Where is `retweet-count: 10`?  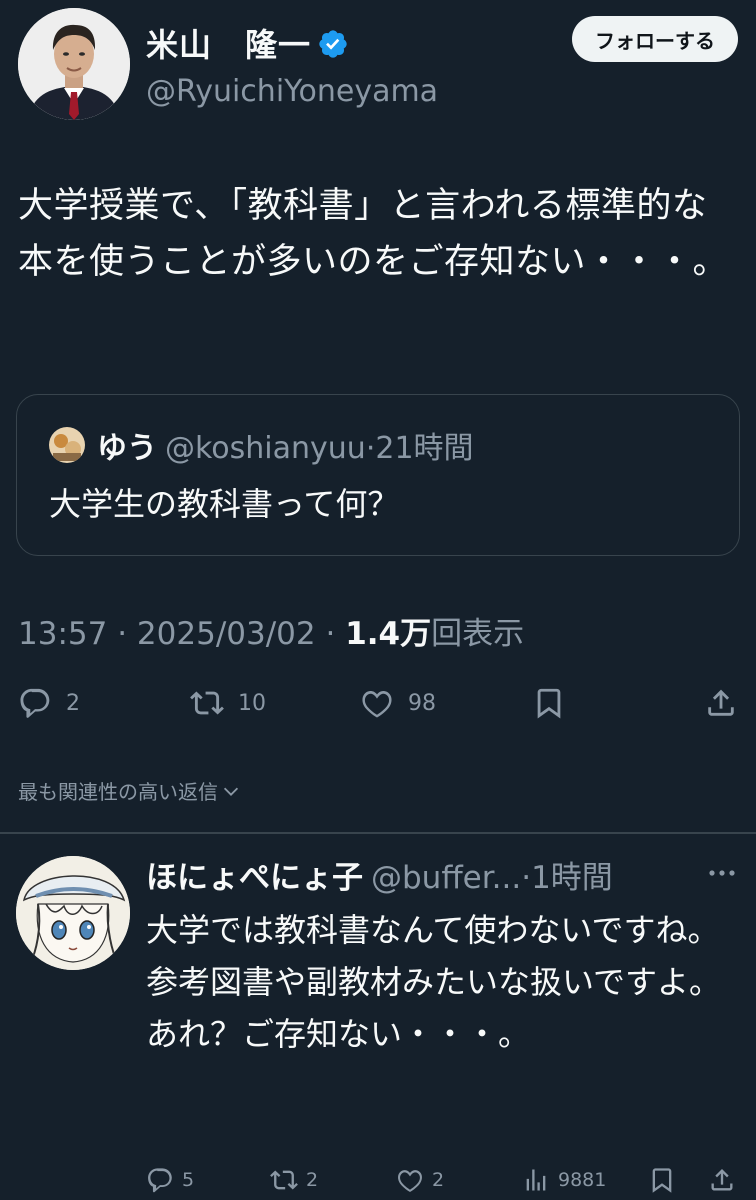 retweet-count: 10 is located at coordinates (252, 703).